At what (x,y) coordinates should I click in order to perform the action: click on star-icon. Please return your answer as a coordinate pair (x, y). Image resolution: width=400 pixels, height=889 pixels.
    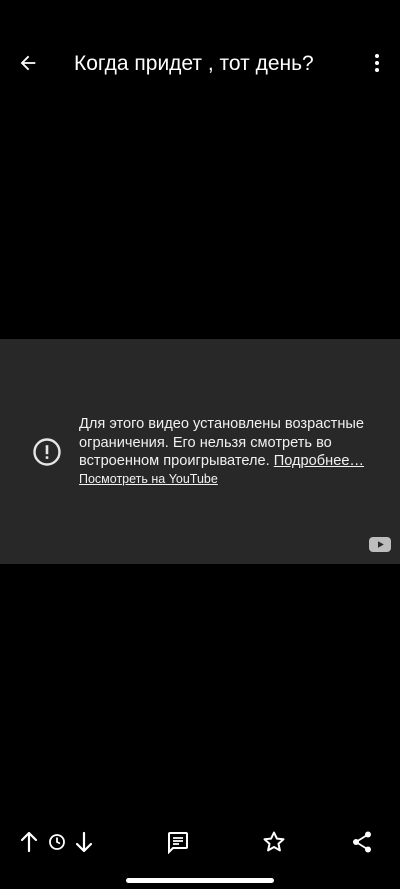
    Looking at the image, I should click on (274, 841).